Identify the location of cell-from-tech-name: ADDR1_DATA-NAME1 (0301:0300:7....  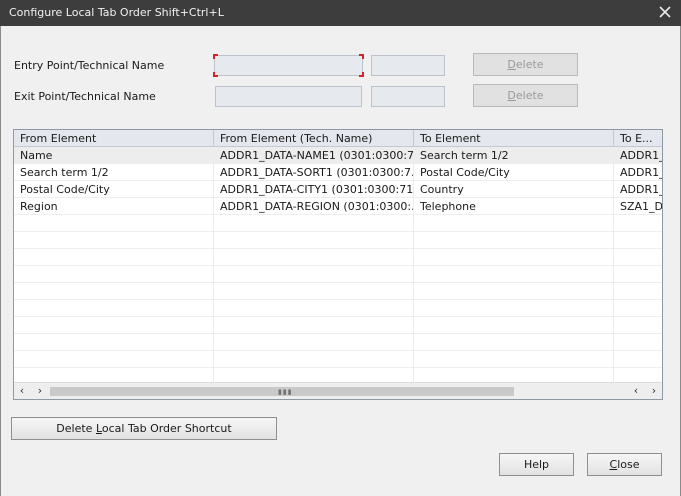
(314, 155).